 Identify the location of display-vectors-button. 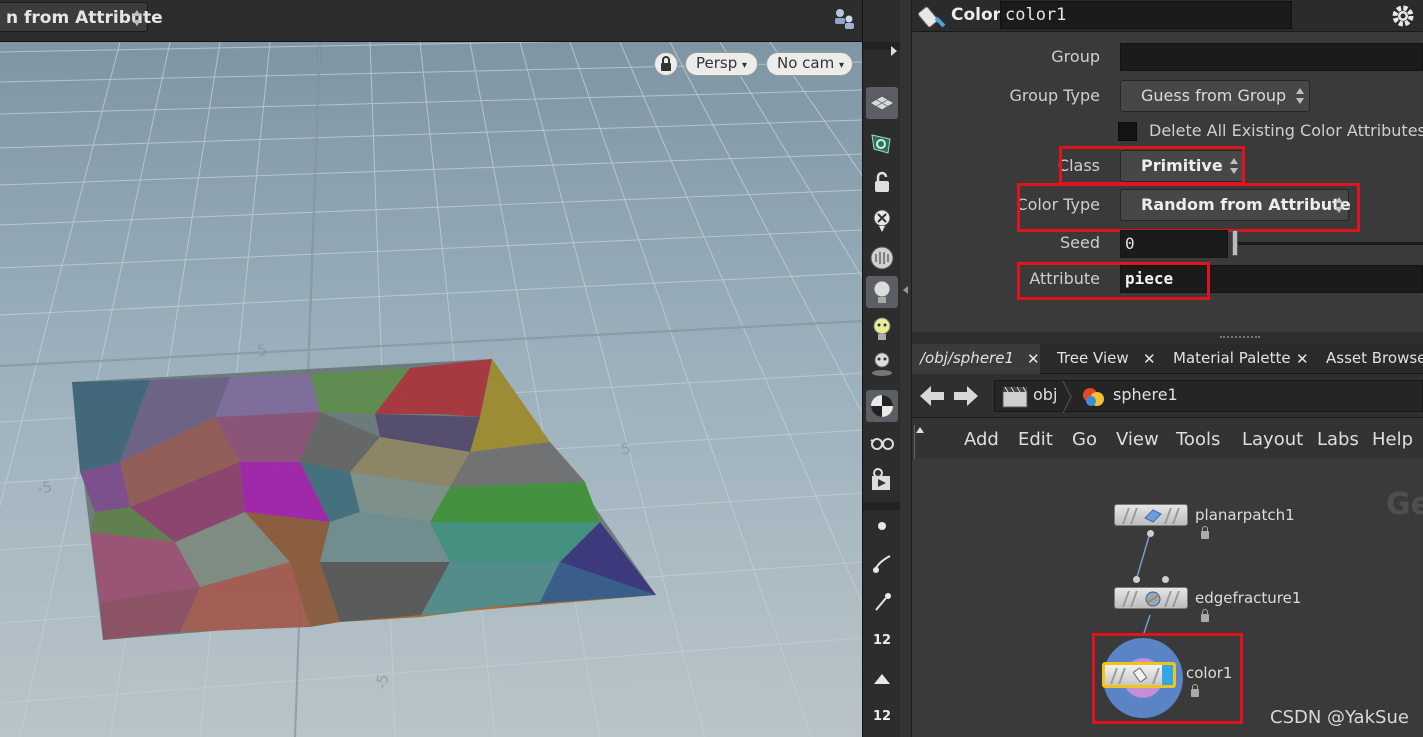
(882, 602).